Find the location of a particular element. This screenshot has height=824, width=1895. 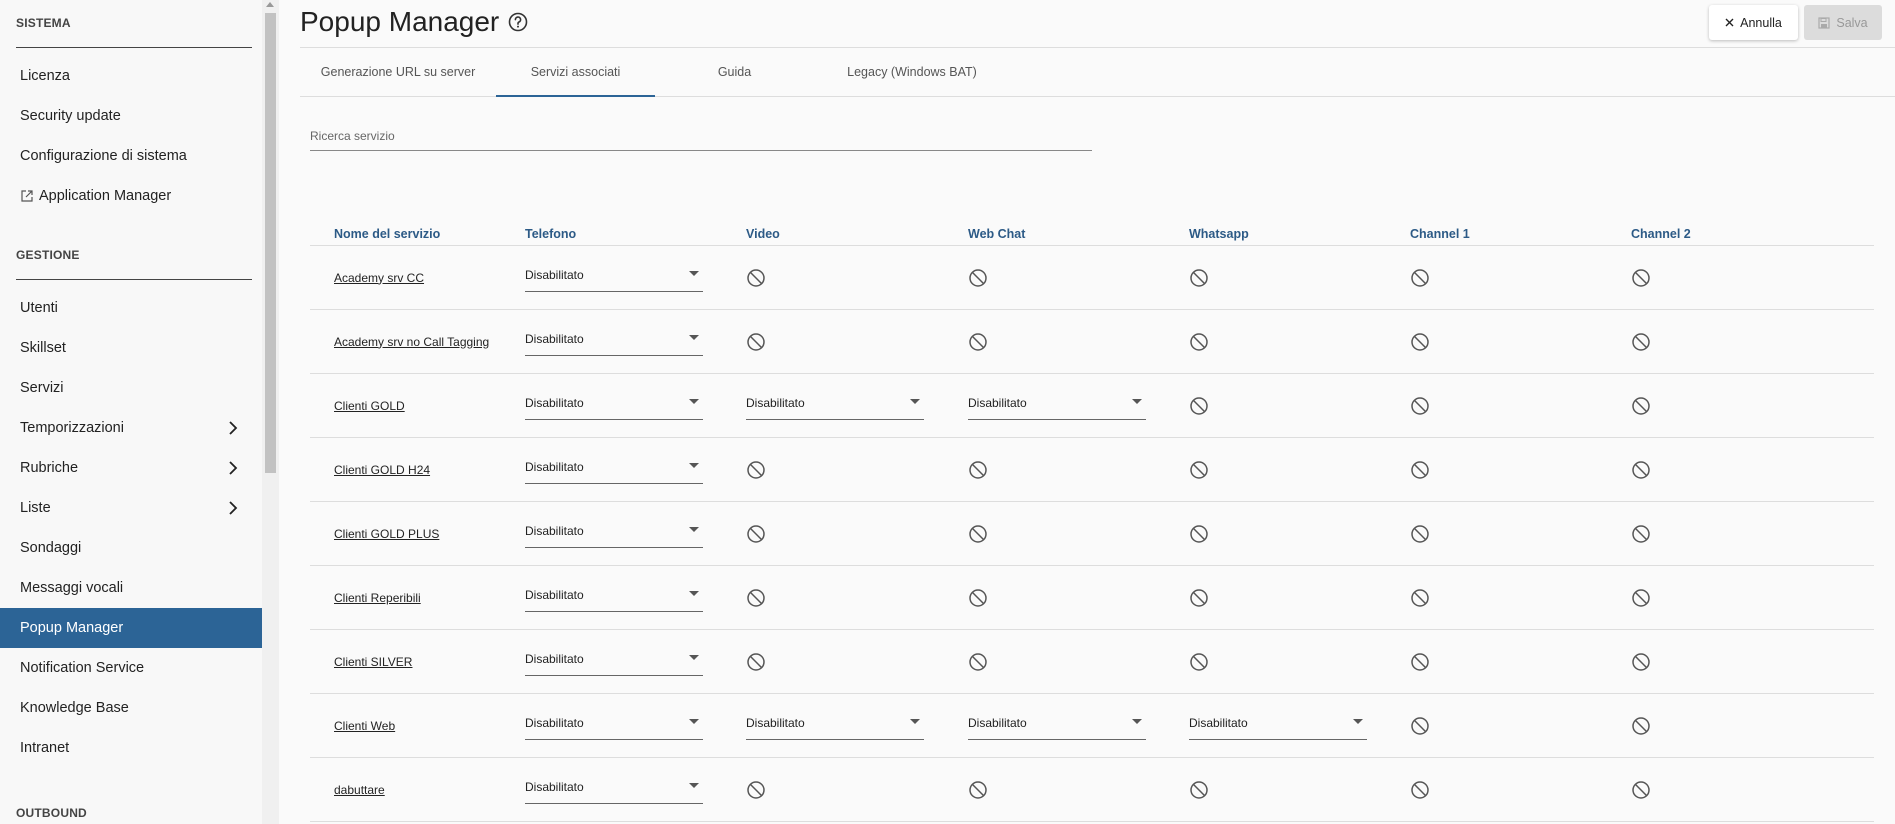

service-link: dabuttare is located at coordinates (359, 790).